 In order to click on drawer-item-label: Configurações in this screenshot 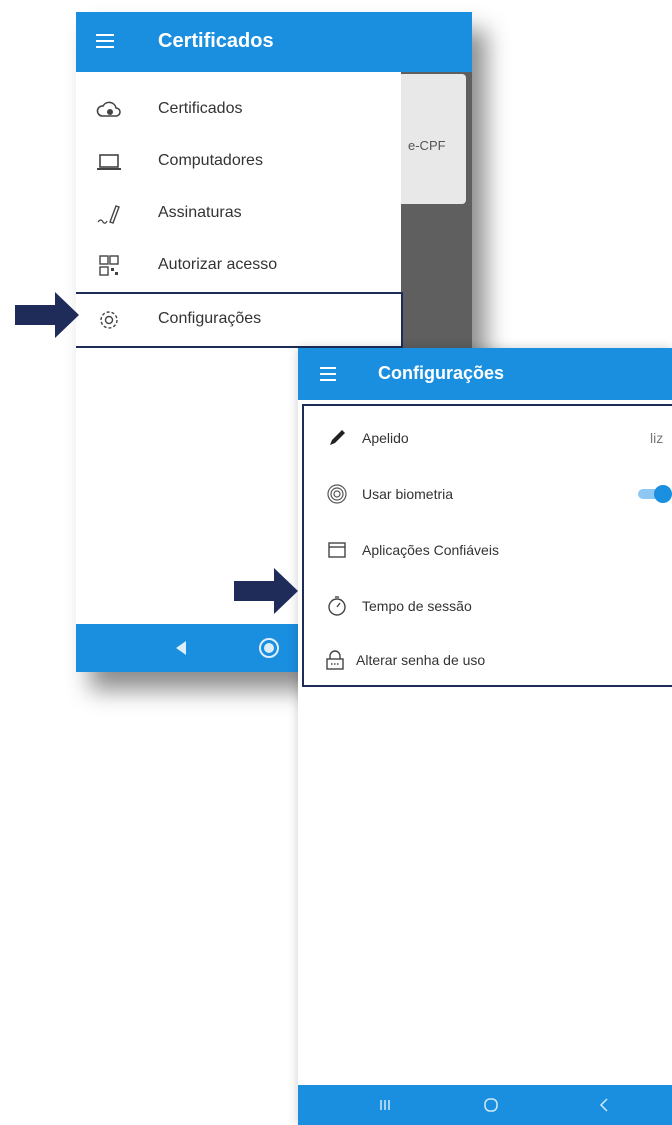, I will do `click(210, 318)`.